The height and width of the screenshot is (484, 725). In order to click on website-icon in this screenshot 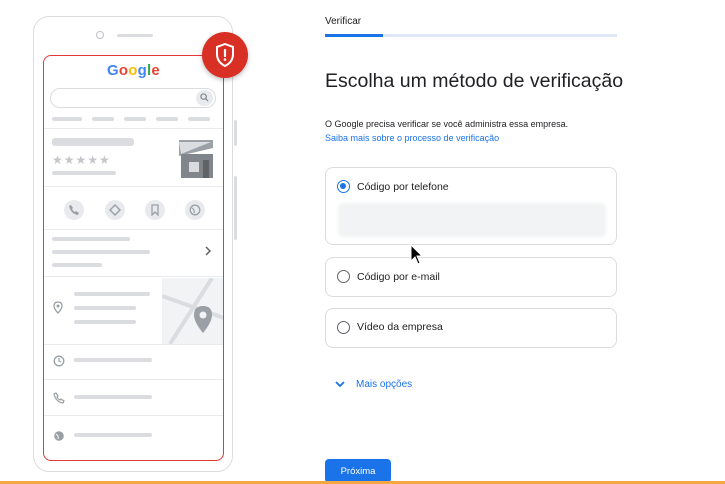, I will do `click(195, 210)`.